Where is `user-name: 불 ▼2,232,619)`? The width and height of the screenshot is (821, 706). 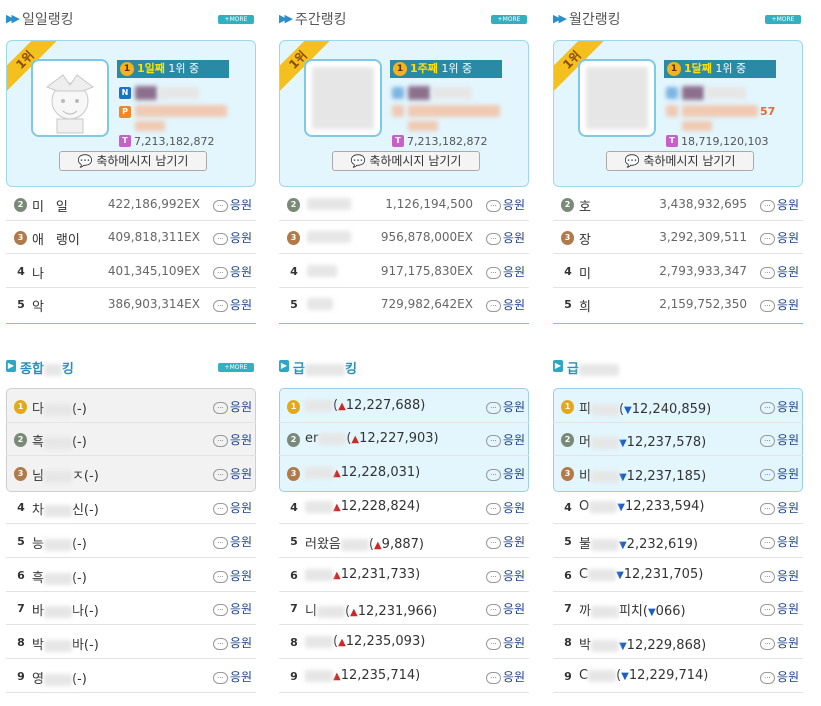 user-name: 불 ▼2,232,619) is located at coordinates (638, 542).